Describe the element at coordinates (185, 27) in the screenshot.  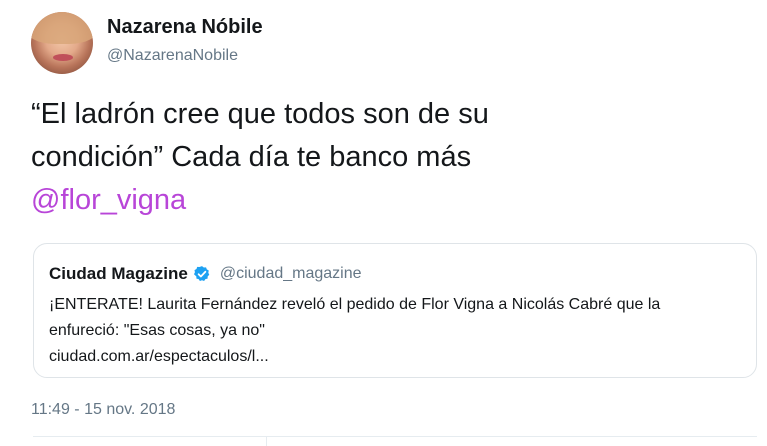
I see `author-name: Nazarena Nóbile` at that location.